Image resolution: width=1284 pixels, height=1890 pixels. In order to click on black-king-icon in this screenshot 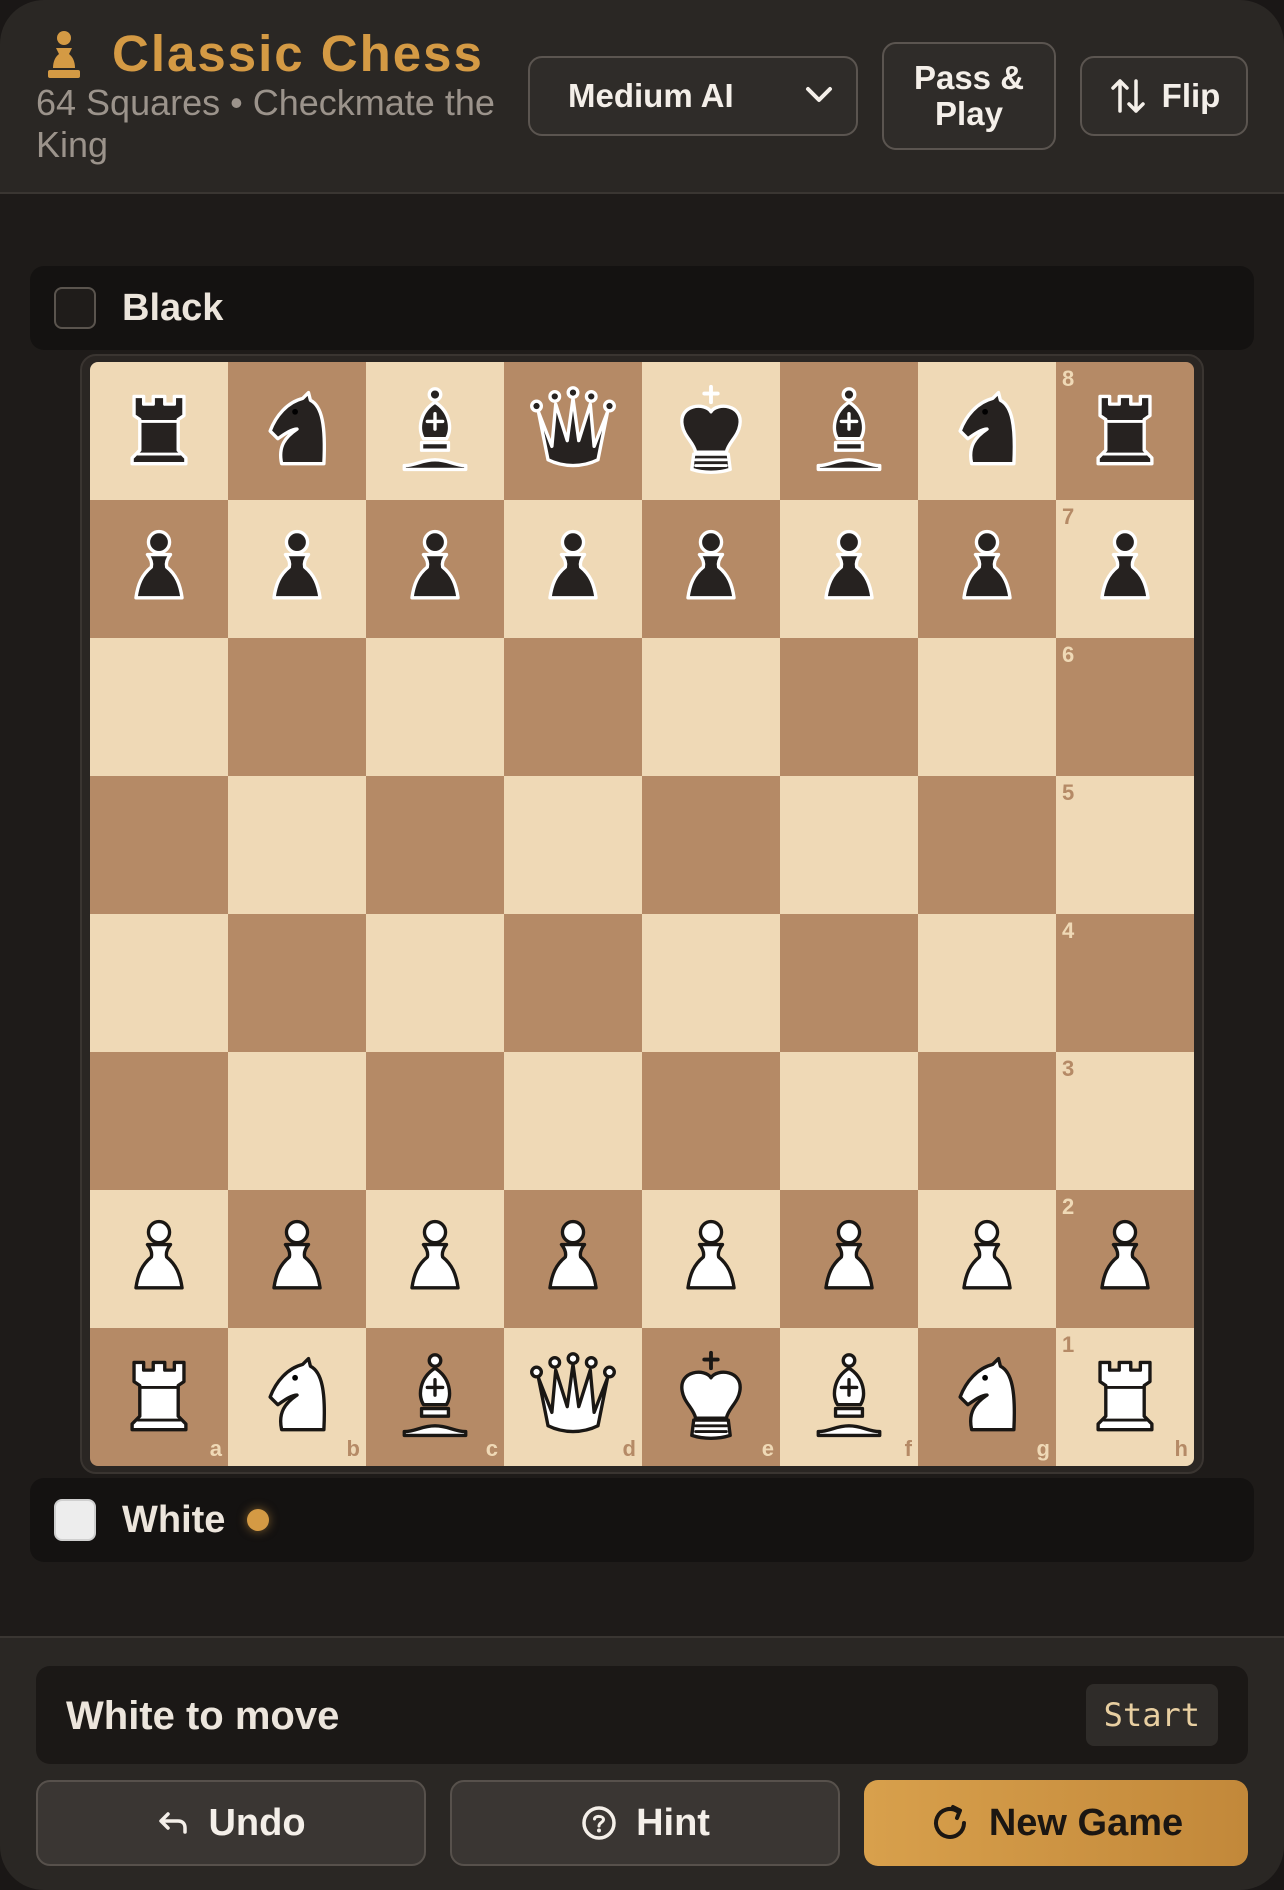, I will do `click(711, 431)`.